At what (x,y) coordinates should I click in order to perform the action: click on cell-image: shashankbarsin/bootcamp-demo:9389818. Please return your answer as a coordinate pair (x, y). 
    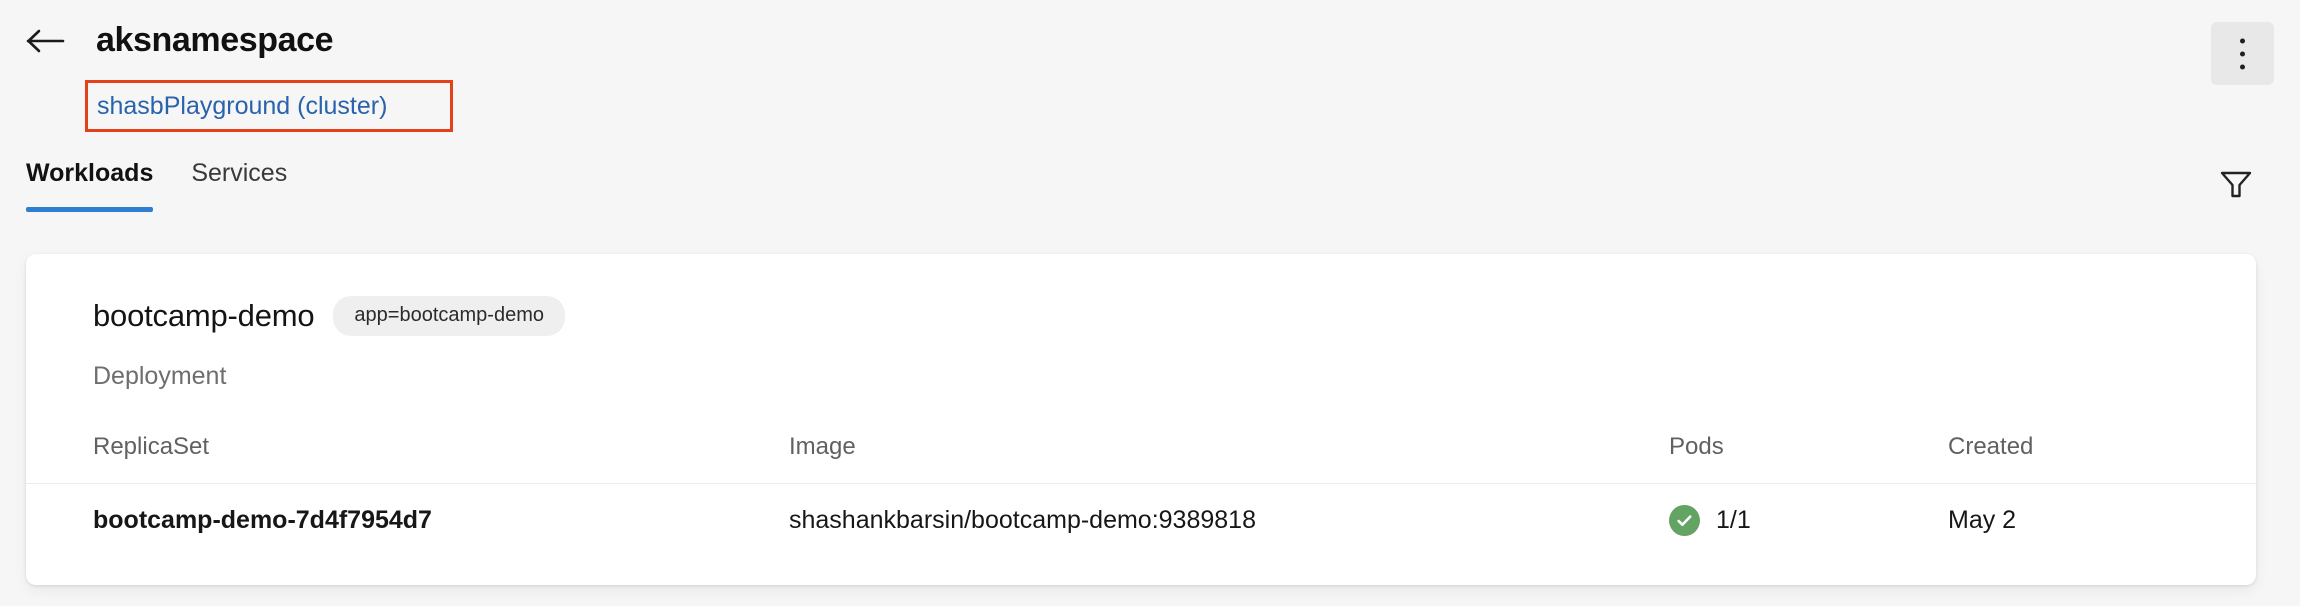
    Looking at the image, I should click on (1022, 519).